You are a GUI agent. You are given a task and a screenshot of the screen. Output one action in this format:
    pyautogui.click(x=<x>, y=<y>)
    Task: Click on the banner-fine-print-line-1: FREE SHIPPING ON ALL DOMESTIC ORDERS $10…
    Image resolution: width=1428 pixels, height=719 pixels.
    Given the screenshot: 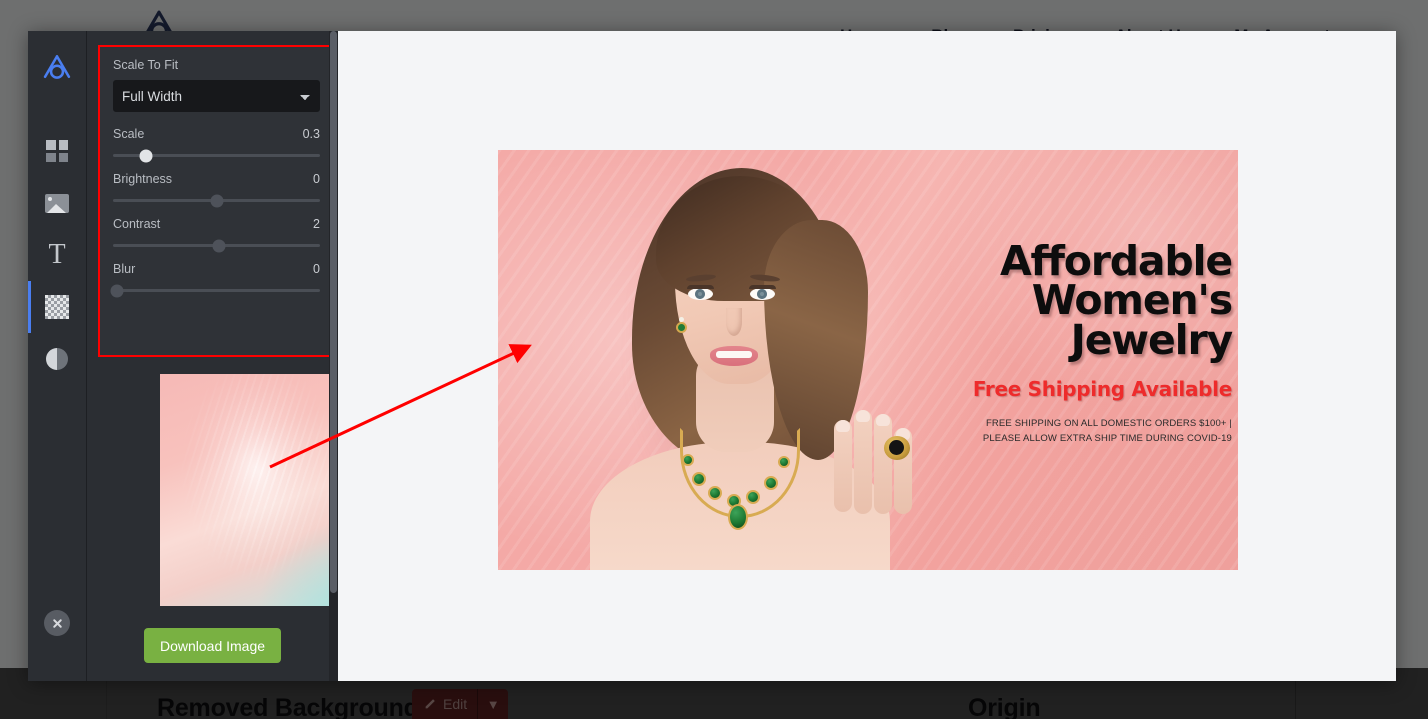 What is the action you would take?
    pyautogui.click(x=1108, y=424)
    